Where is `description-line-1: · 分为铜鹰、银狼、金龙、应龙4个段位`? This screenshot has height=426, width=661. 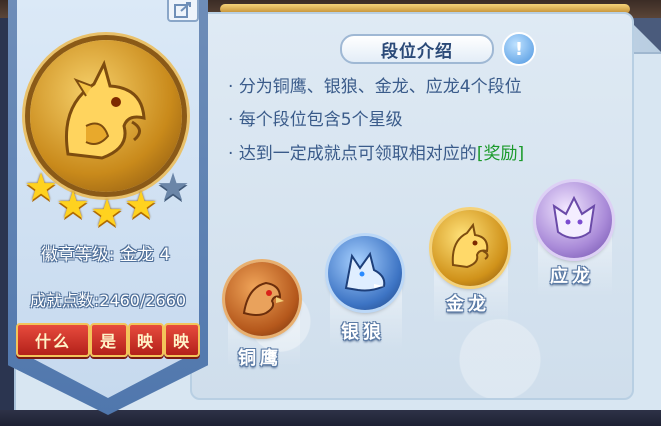 description-line-1: · 分为铜鹰、银狼、金龙、应龙4个段位 is located at coordinates (375, 84).